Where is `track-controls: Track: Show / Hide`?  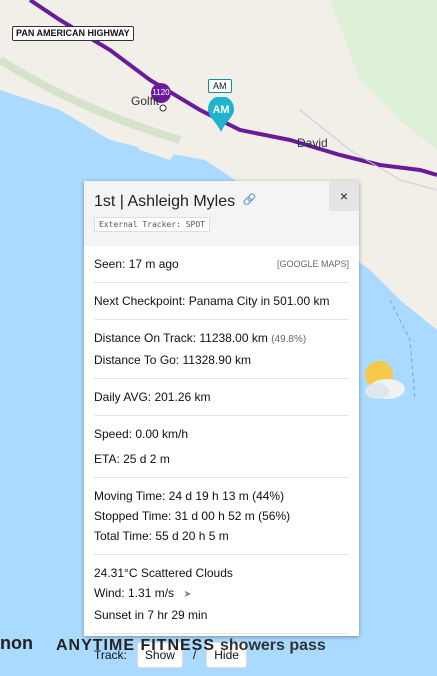 track-controls: Track: Show / Hide is located at coordinates (221, 655).